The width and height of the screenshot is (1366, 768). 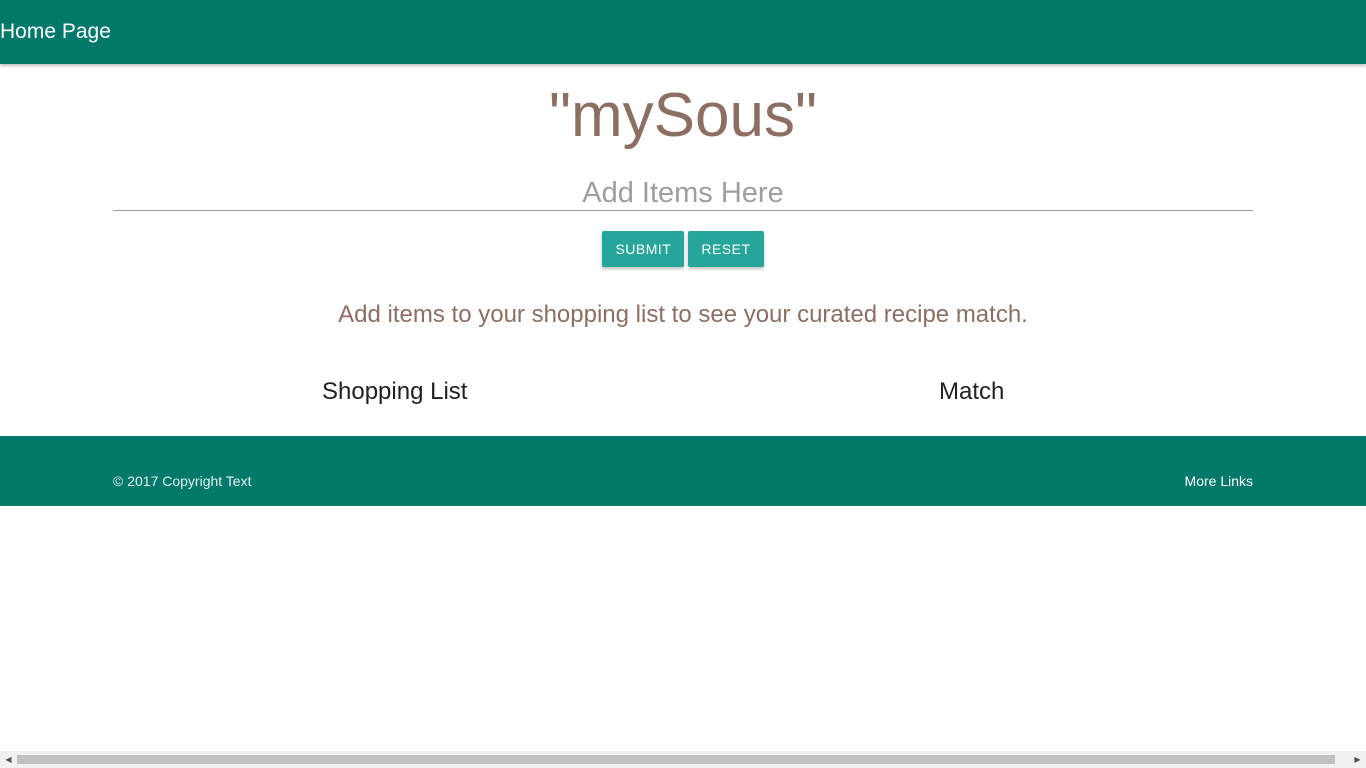 What do you see at coordinates (972, 391) in the screenshot?
I see `match-heading: Match` at bounding box center [972, 391].